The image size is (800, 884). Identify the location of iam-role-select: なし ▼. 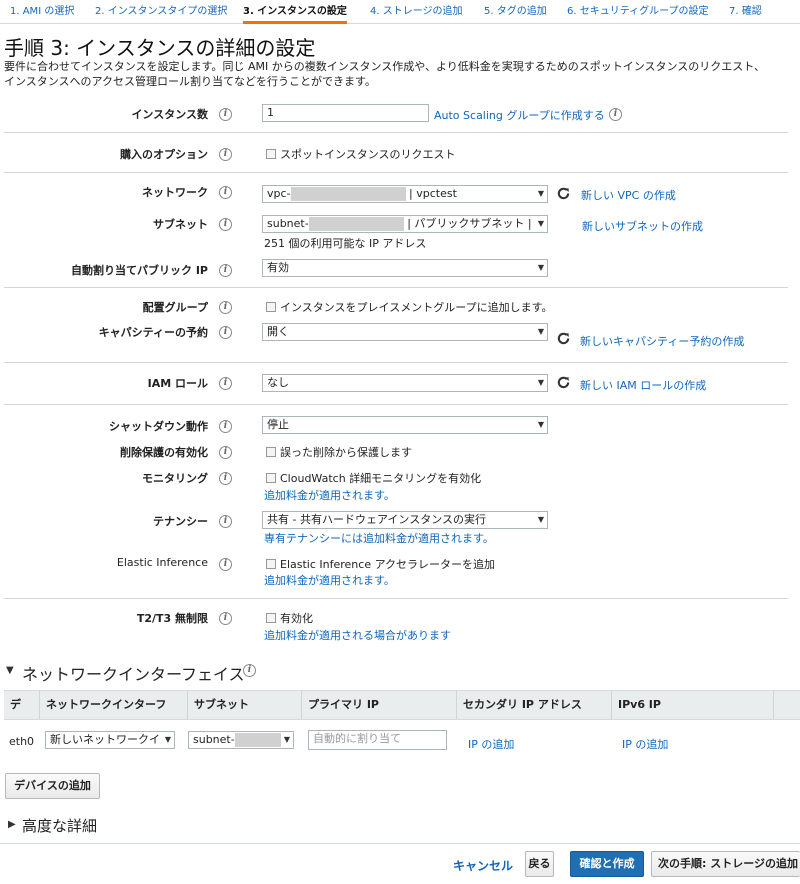
(405, 383).